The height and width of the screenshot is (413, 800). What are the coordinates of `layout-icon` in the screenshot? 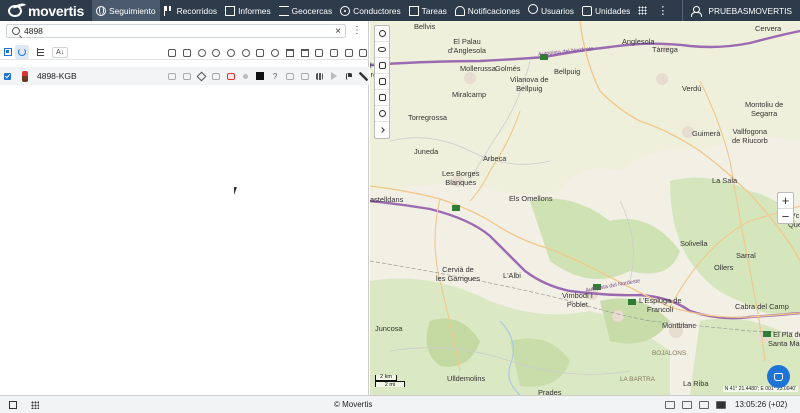 It's located at (687, 404).